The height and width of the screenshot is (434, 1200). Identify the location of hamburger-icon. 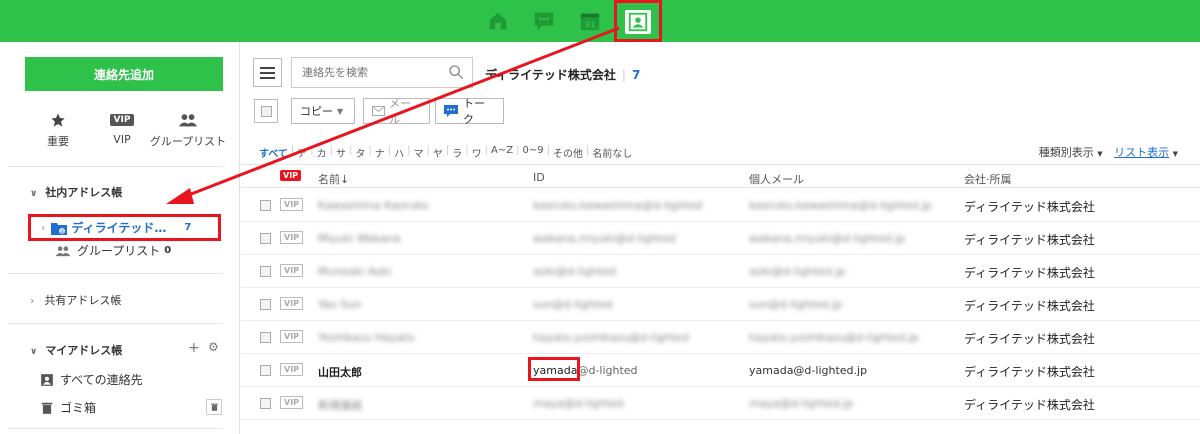
(267, 72).